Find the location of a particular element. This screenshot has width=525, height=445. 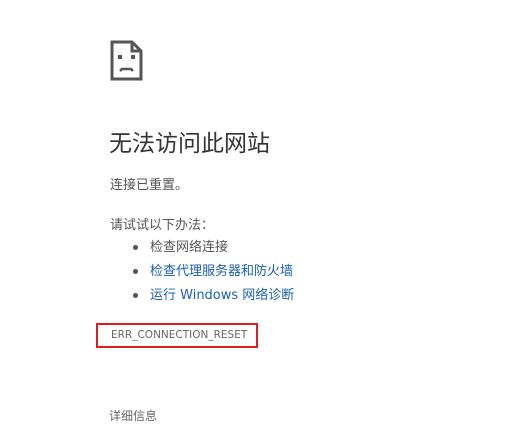

suggestions-list: 检查网络连接 检查代理服务器和防火墙 运行 Windows 网络诊断 is located at coordinates (202, 275).